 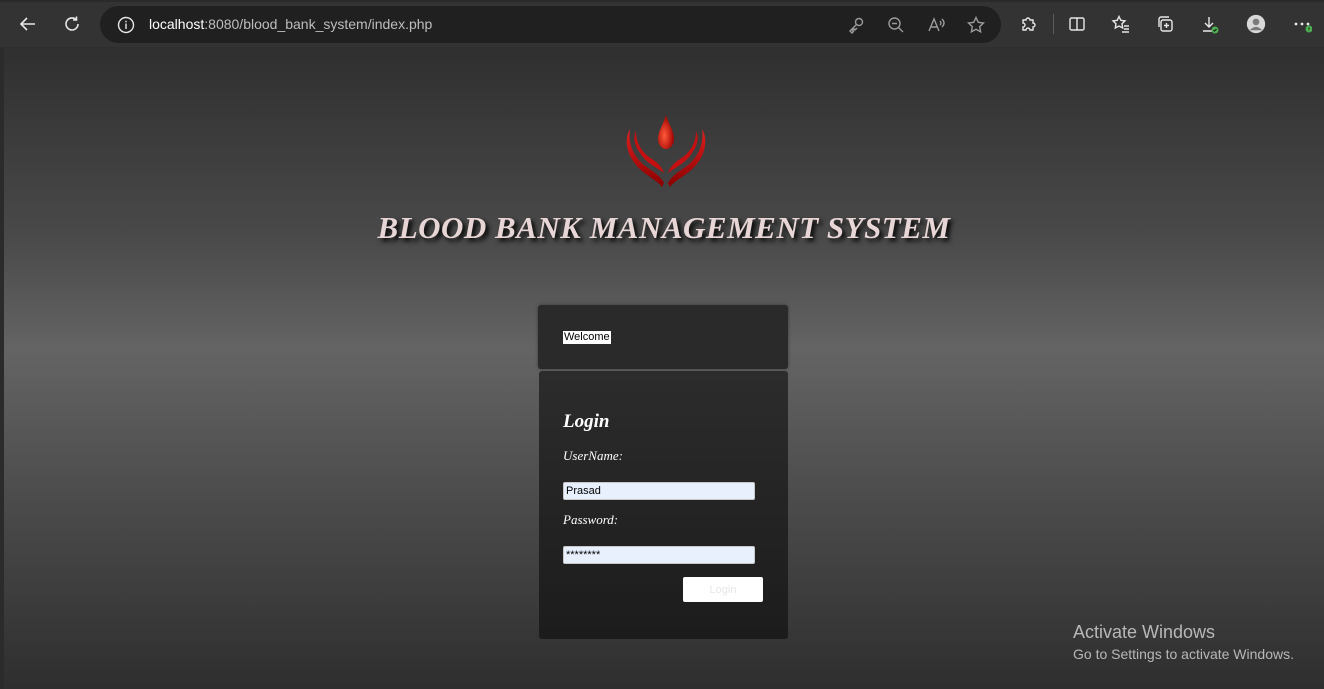 What do you see at coordinates (1165, 24) in the screenshot?
I see `collections-icon` at bounding box center [1165, 24].